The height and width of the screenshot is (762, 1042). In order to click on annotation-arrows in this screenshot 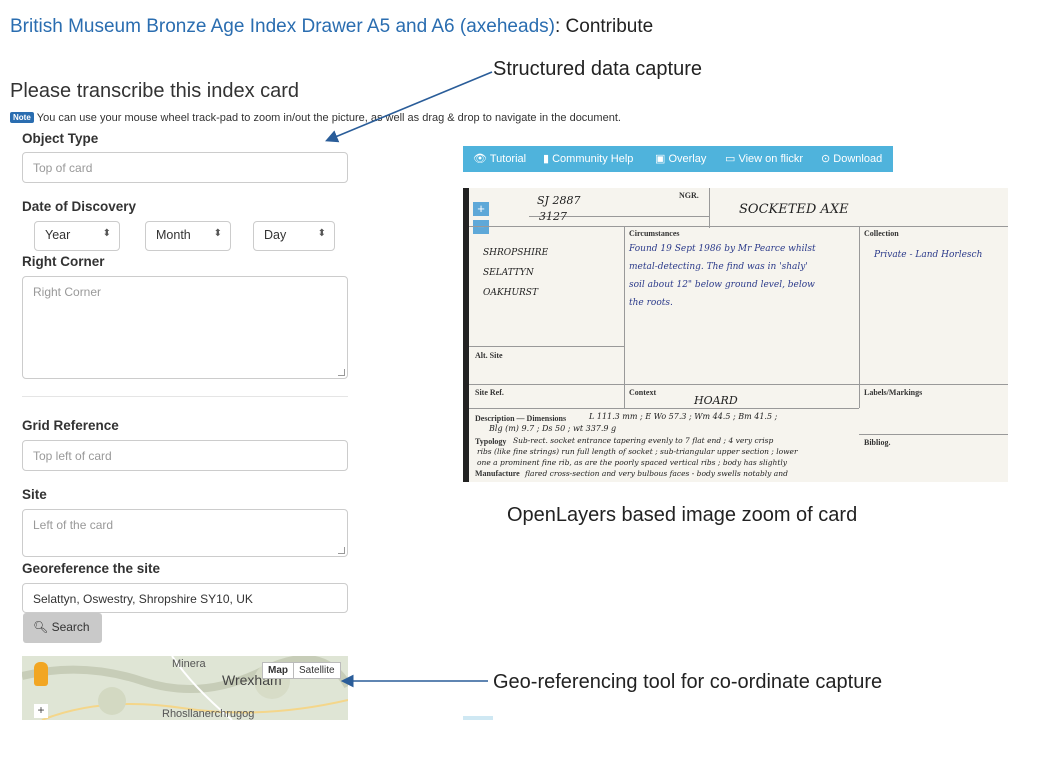, I will do `click(409, 379)`.